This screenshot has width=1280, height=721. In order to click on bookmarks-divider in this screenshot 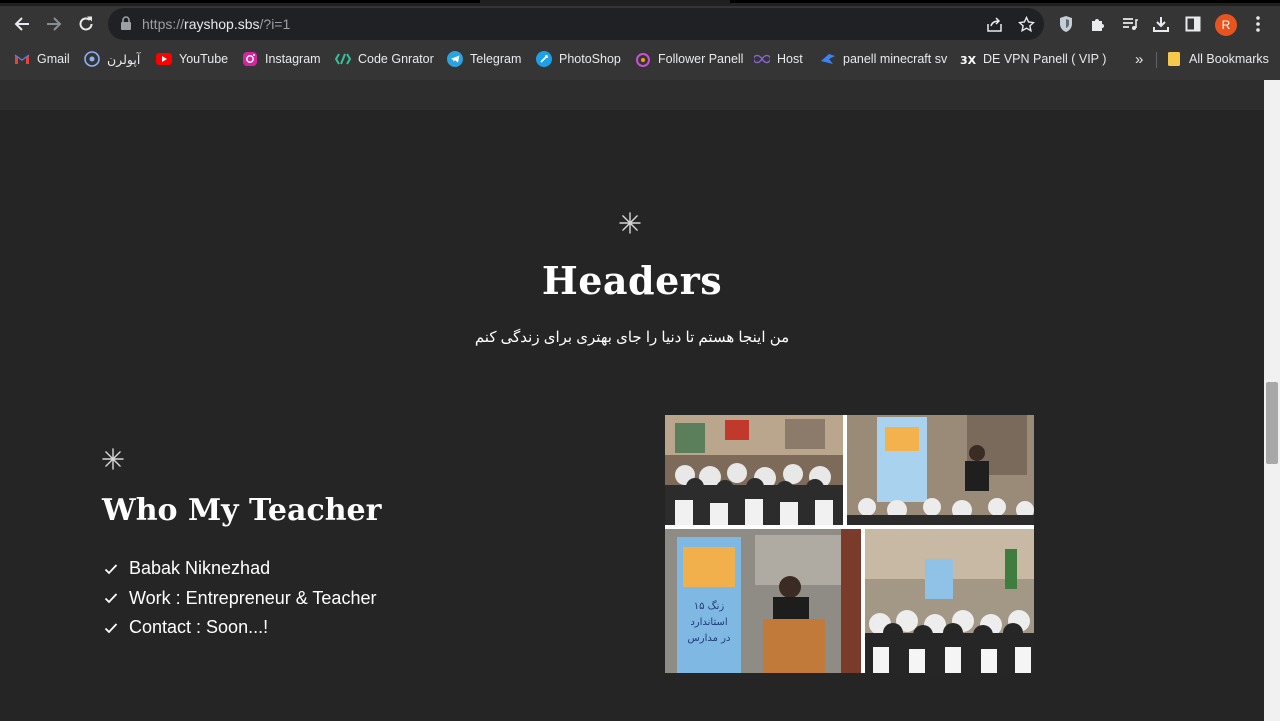, I will do `click(1156, 60)`.